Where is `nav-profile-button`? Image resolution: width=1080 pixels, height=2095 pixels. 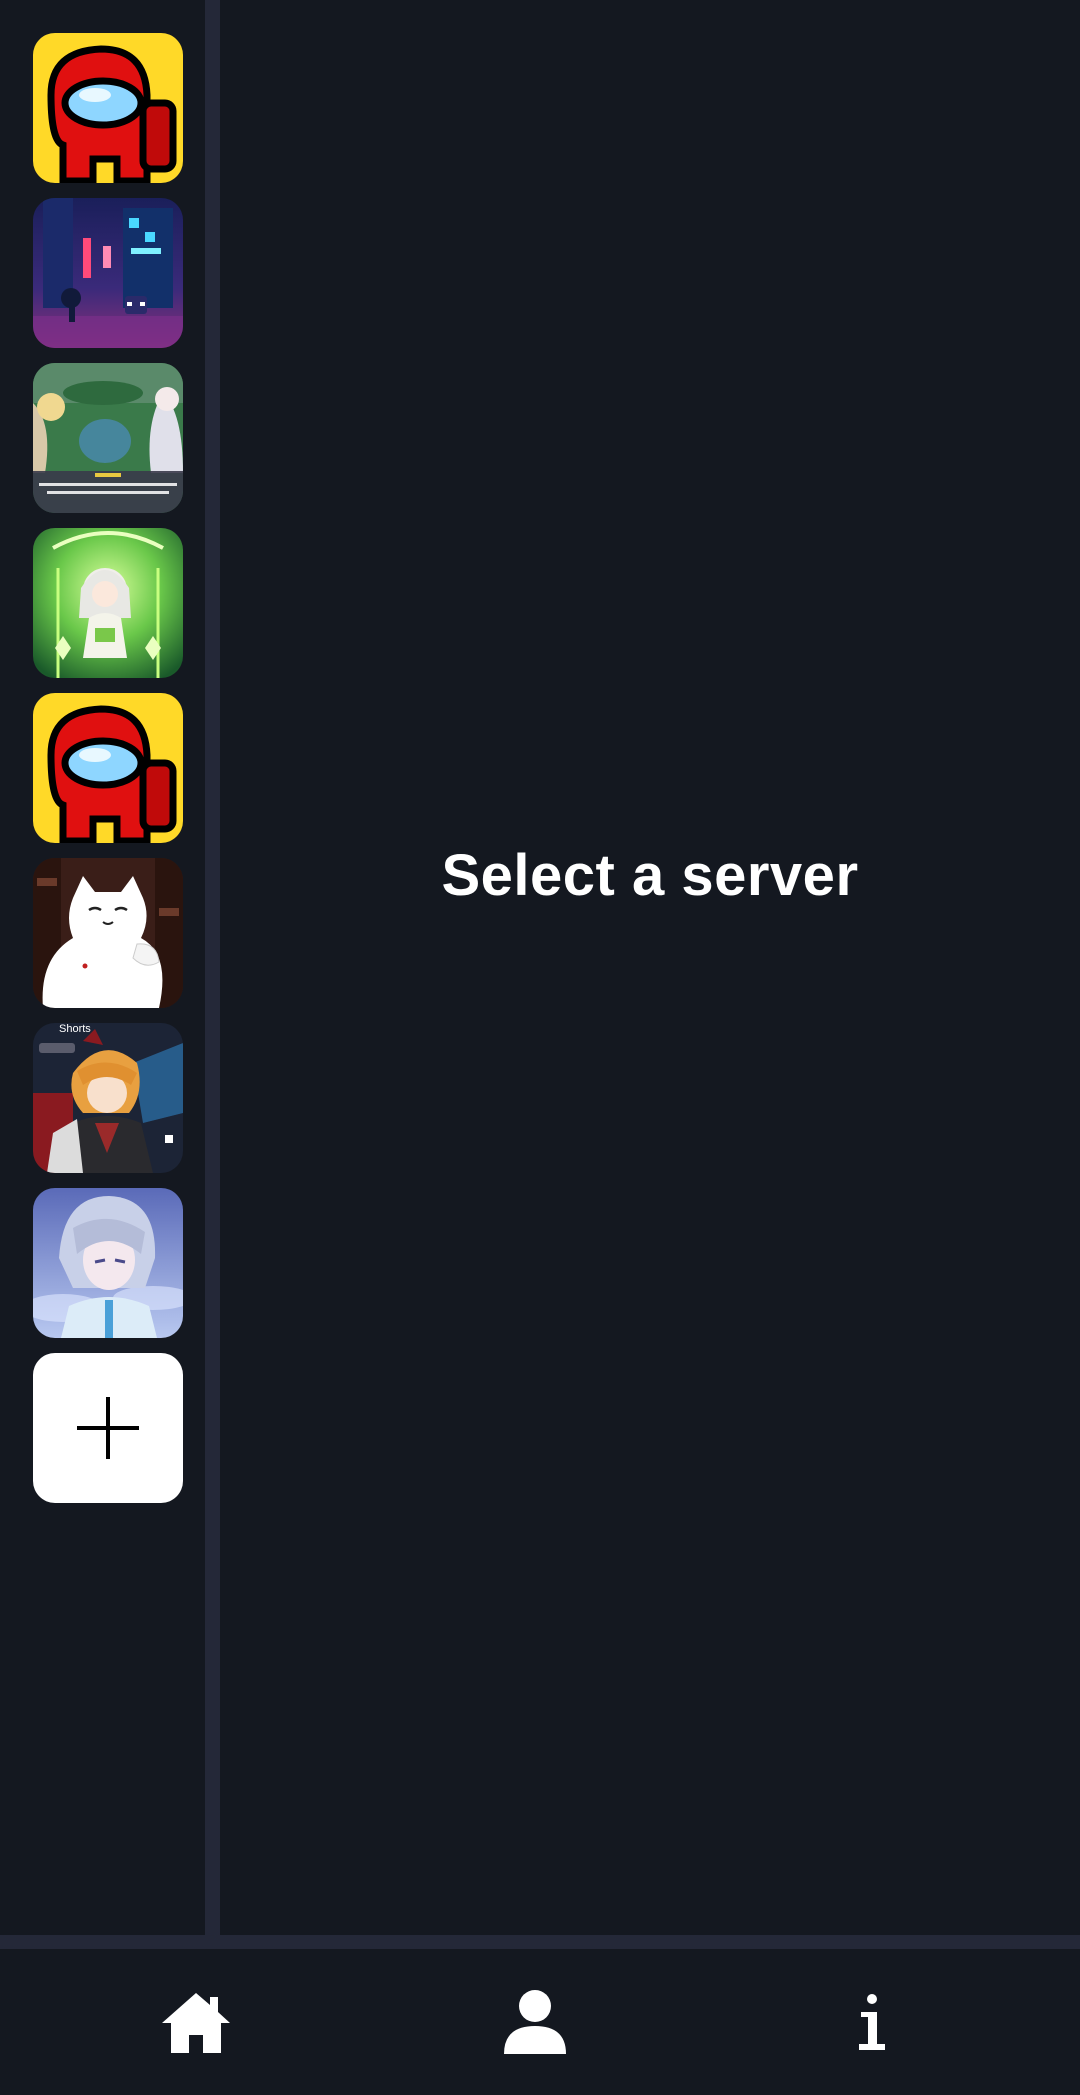
nav-profile-button is located at coordinates (535, 2022).